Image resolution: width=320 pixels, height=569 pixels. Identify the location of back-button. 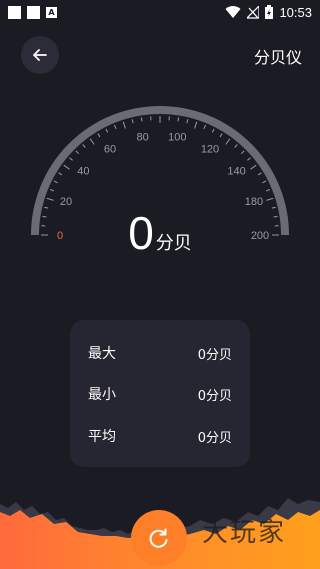
(40, 55).